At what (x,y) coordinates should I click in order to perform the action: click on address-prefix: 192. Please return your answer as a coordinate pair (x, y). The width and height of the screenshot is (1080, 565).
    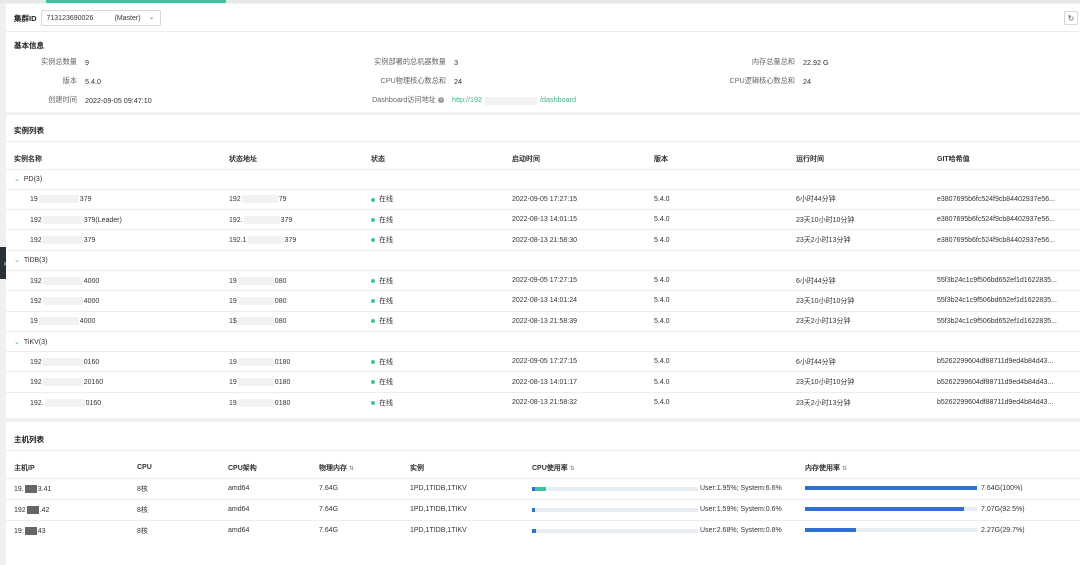
    Looking at the image, I should click on (235, 200).